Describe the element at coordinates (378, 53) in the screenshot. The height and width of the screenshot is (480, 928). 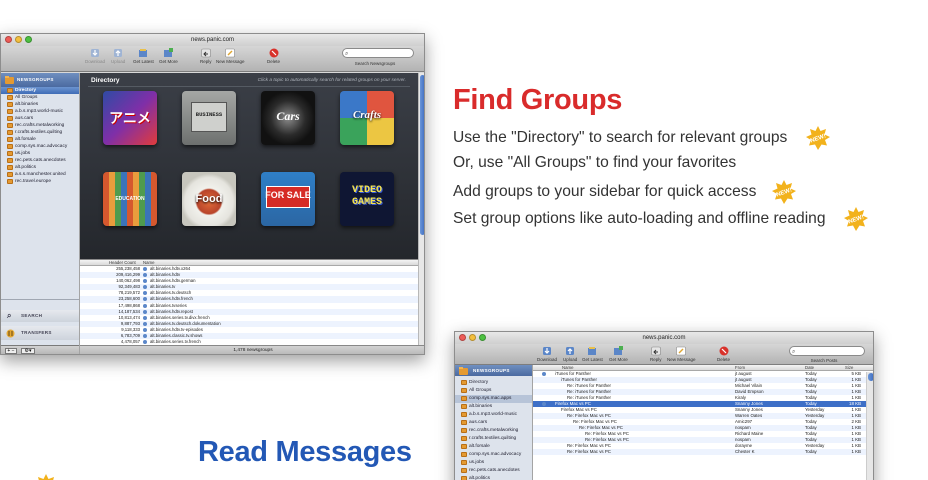
I see `search-newsgroups-input: ⌕` at that location.